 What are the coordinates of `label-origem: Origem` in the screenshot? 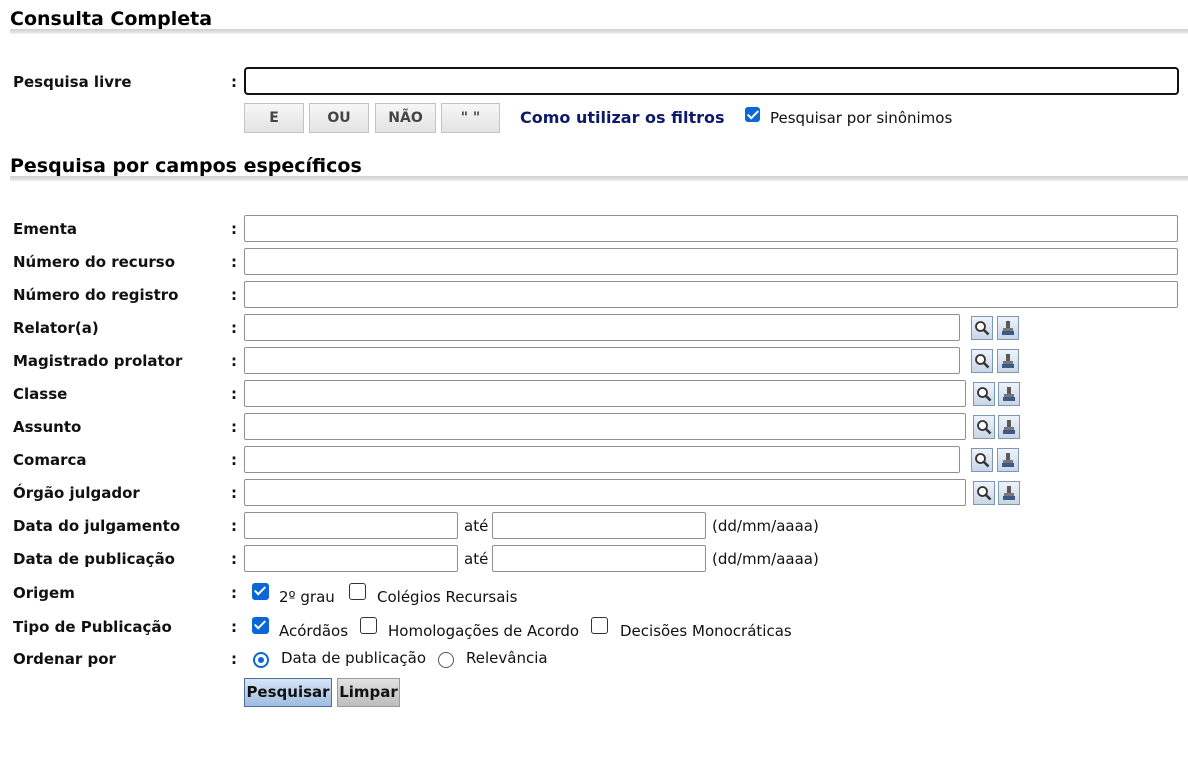 It's located at (44, 593).